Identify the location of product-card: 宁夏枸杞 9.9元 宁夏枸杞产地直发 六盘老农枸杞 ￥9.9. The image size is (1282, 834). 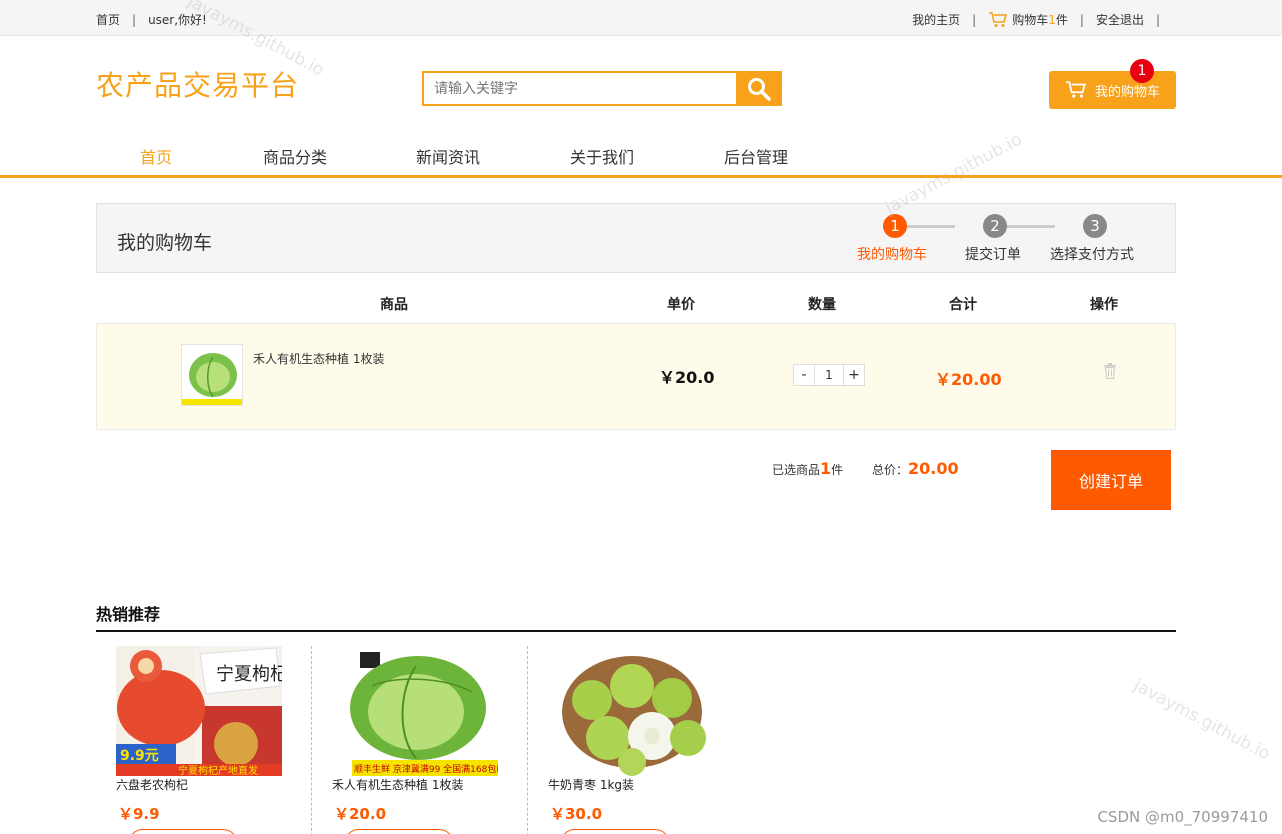
(204, 740).